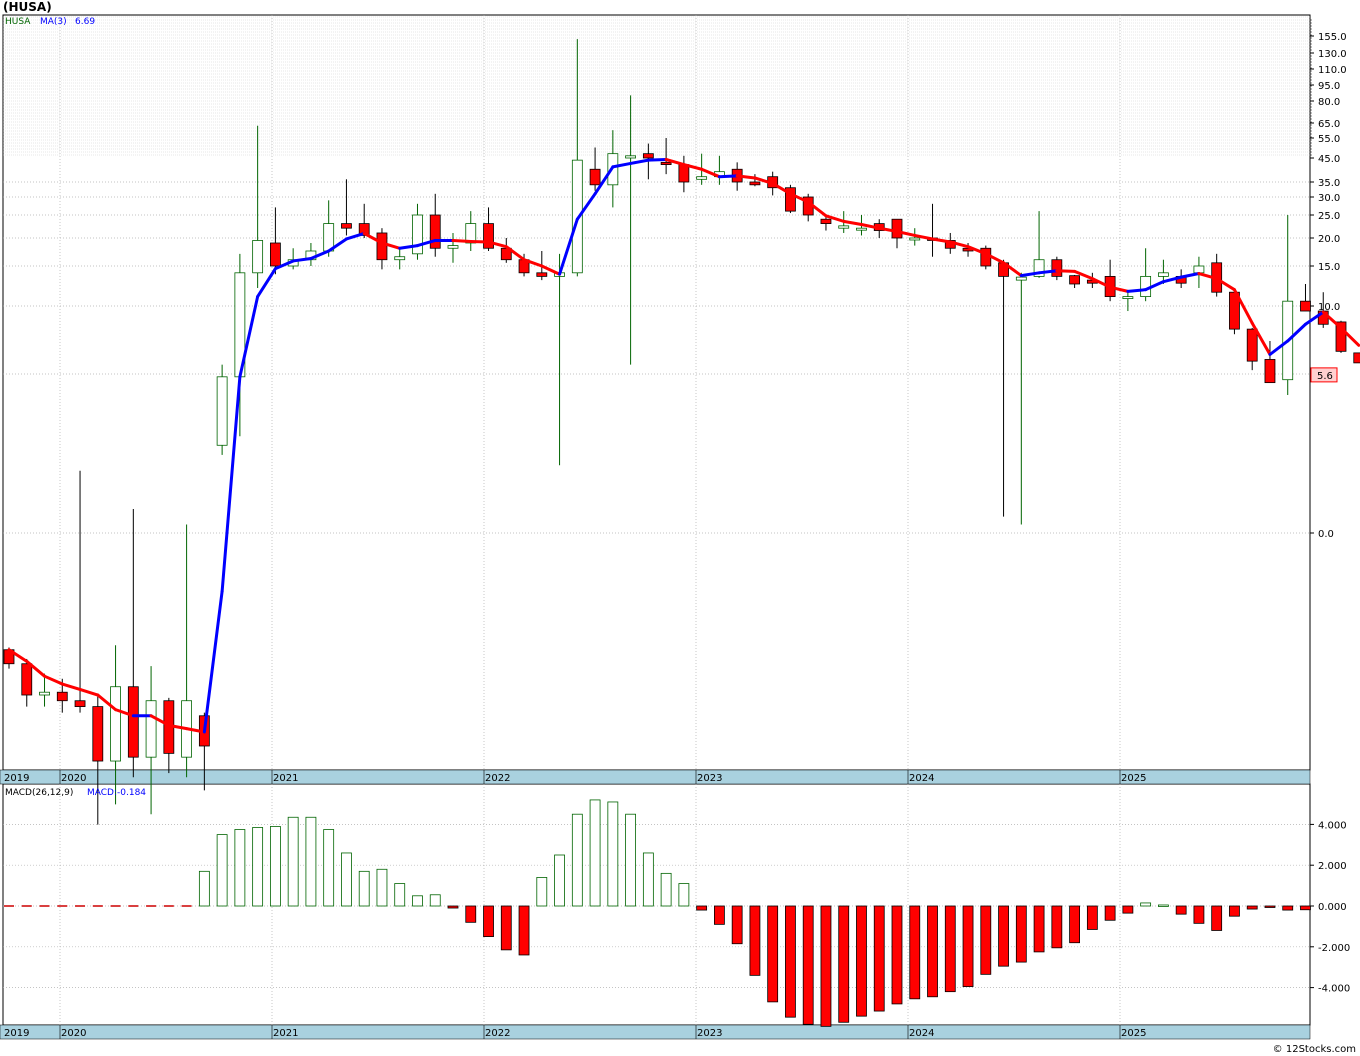 Image resolution: width=1360 pixels, height=1056 pixels. What do you see at coordinates (497, 1033) in the screenshot?
I see `year-label-macd: 2022` at bounding box center [497, 1033].